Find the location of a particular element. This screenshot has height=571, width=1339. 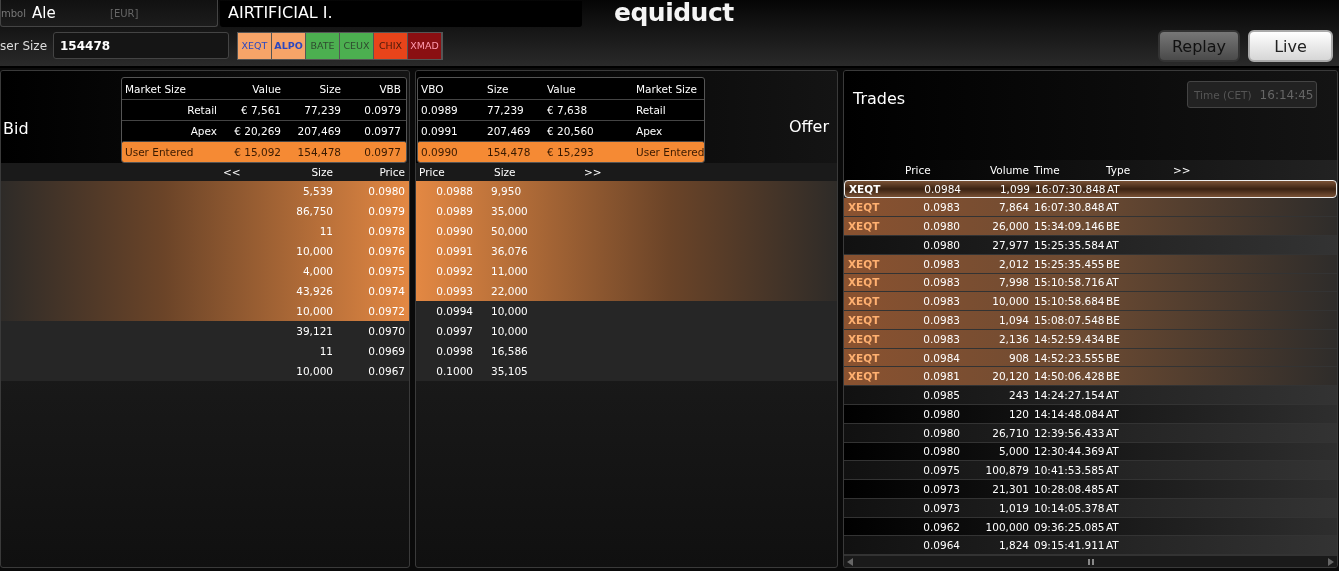

type-cell-text: BE is located at coordinates (1113, 338).